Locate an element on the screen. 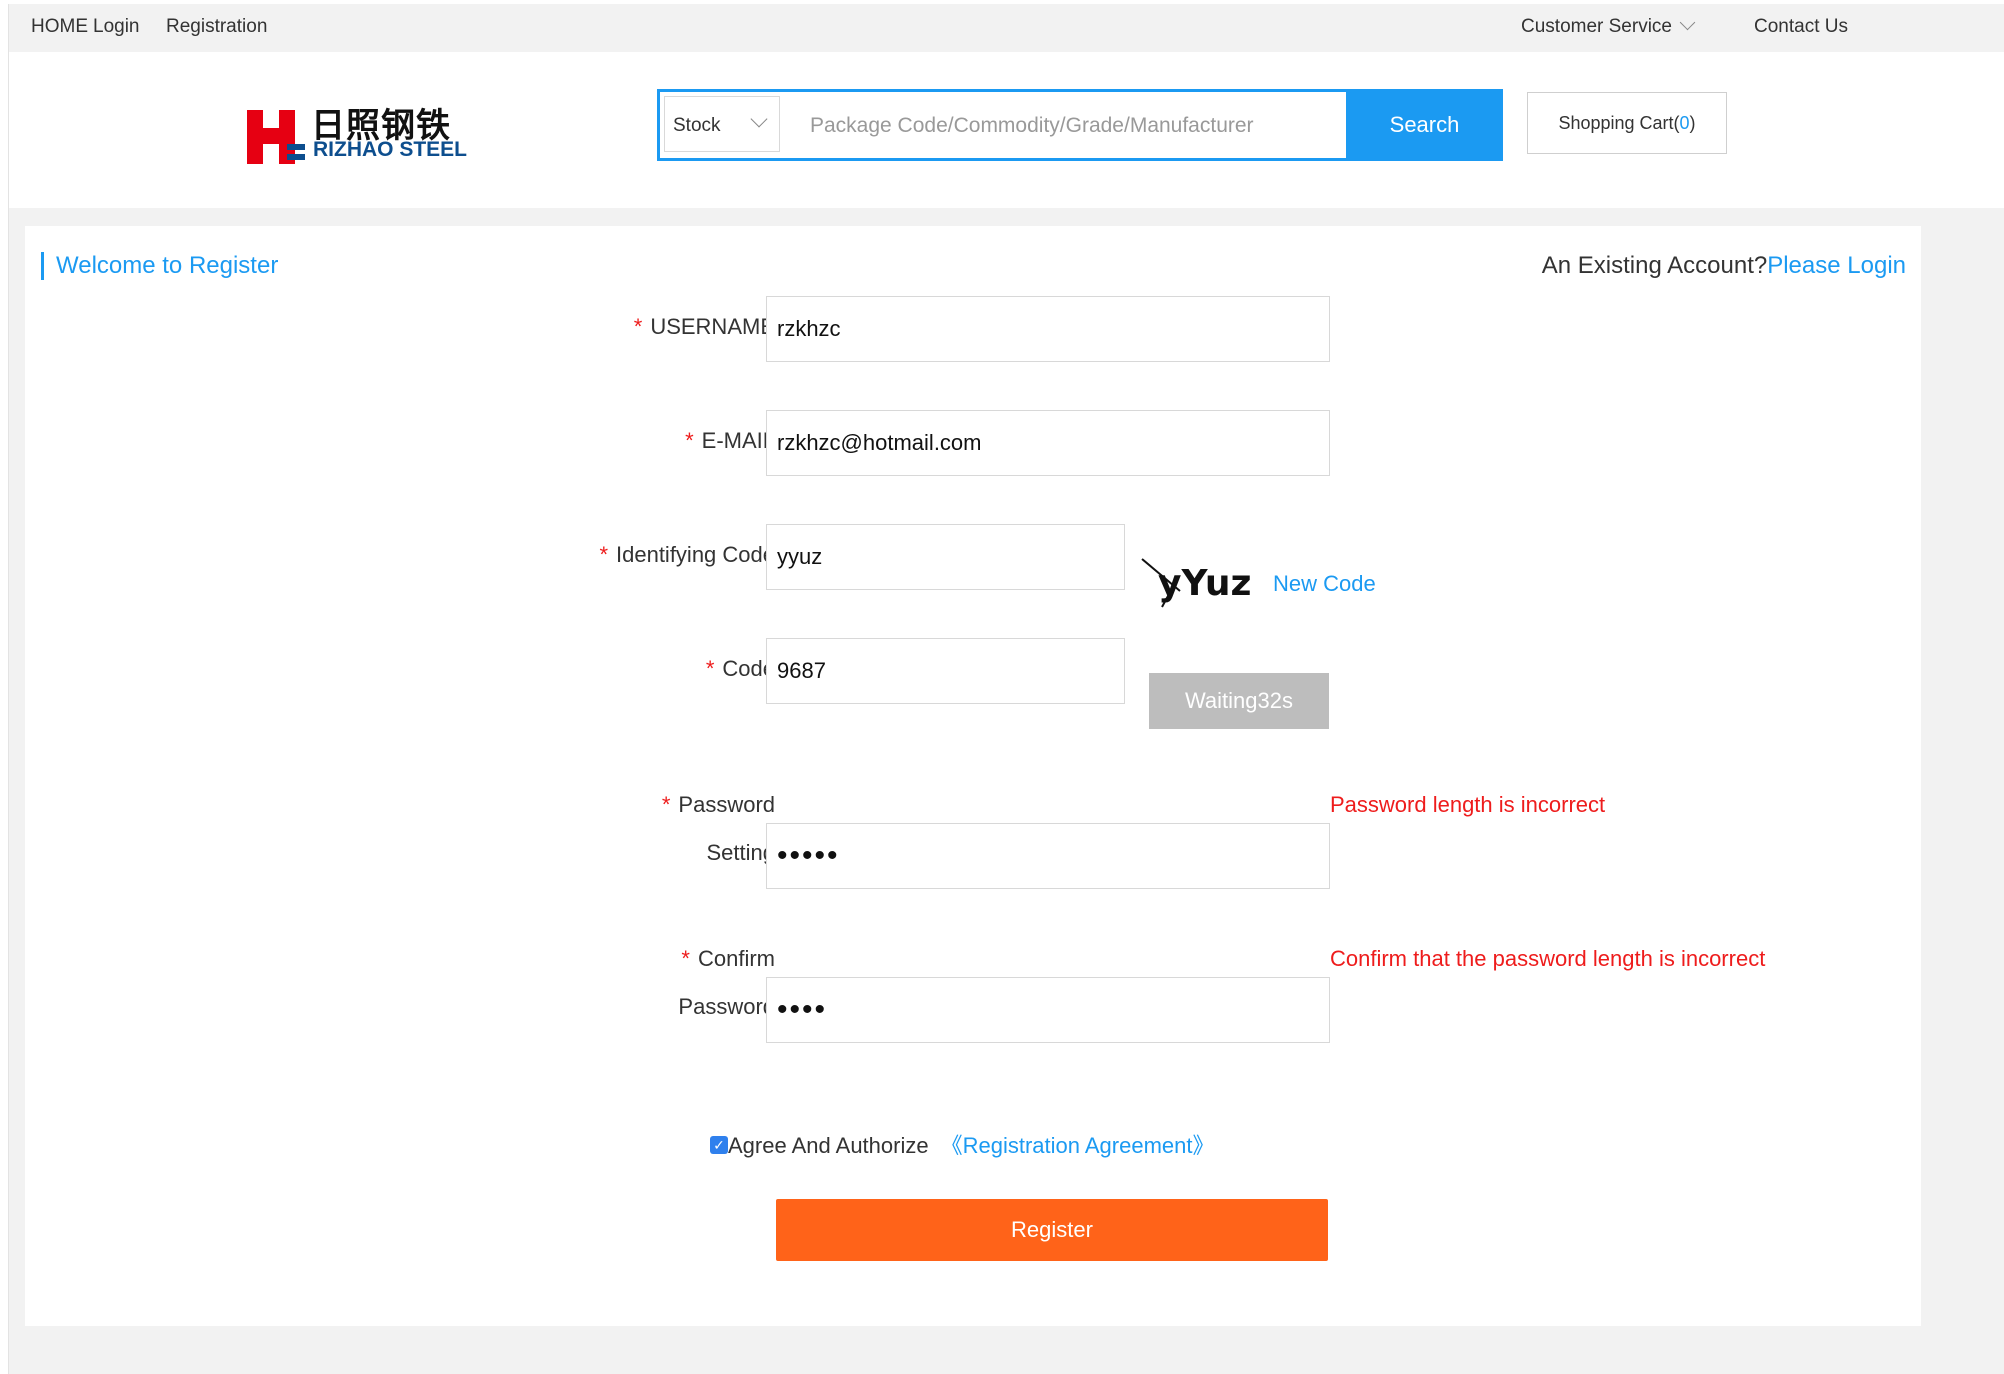 Image resolution: width=2004 pixels, height=1374 pixels. identifying-code-label: * Identifying Code is located at coordinates (687, 555).